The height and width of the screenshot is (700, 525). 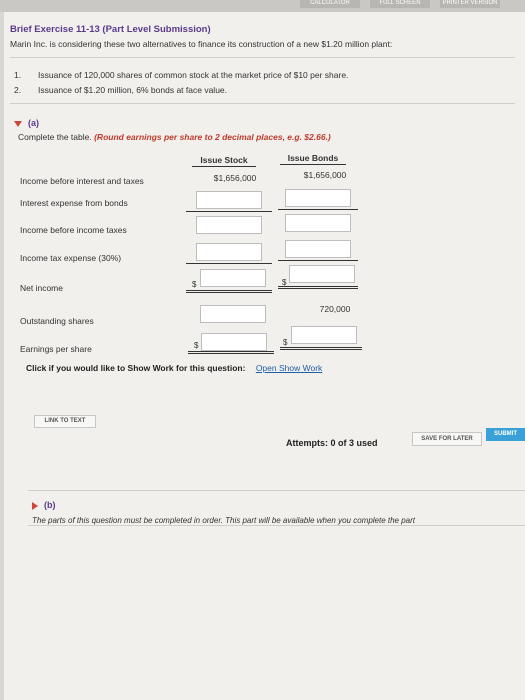 I want to click on issue-bonds-header: Issue Bonds, so click(x=313, y=159).